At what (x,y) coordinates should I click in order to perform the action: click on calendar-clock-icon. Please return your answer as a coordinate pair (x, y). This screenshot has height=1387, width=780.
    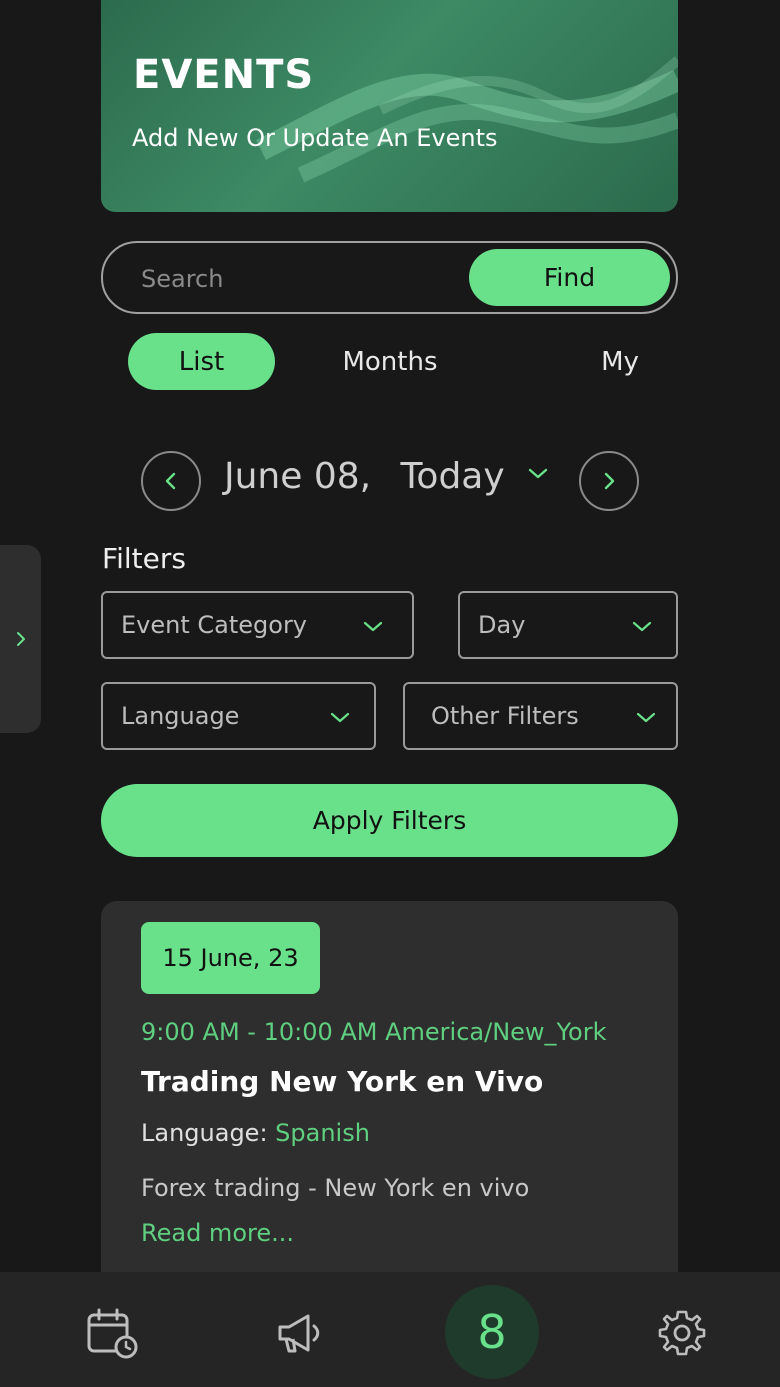
    Looking at the image, I should click on (112, 1333).